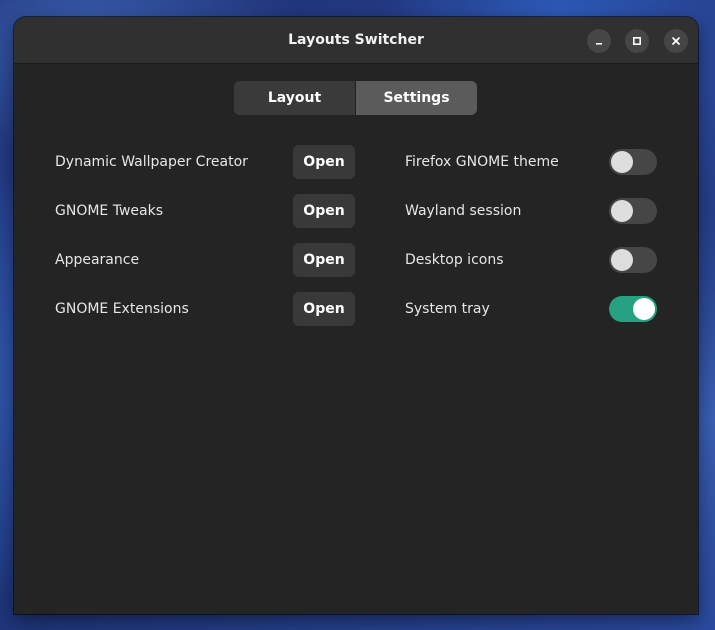 The image size is (715, 630). Describe the element at coordinates (454, 260) in the screenshot. I see `desktop-icons-label: Desktop icons` at that location.